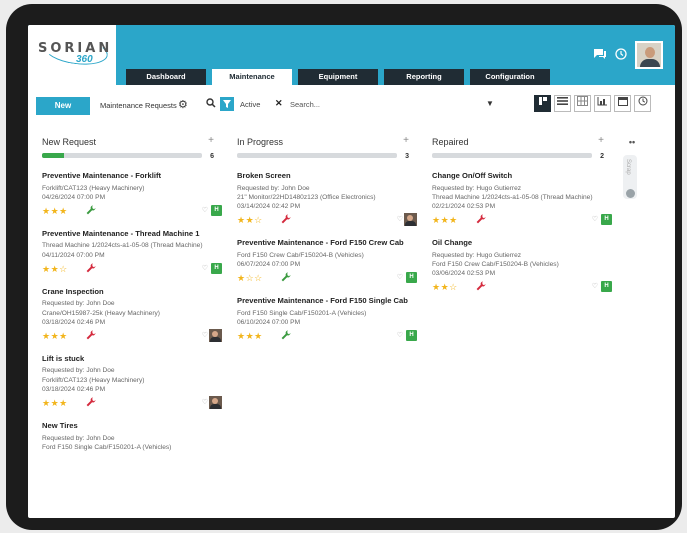 The width and height of the screenshot is (687, 533). What do you see at coordinates (279, 103) in the screenshot?
I see `close-icon: ✕` at bounding box center [279, 103].